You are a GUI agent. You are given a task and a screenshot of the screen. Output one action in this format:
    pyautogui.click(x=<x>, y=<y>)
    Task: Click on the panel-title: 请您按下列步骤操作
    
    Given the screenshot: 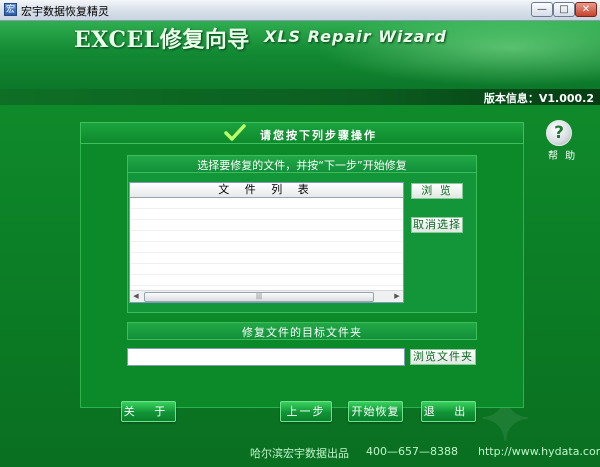 What is the action you would take?
    pyautogui.click(x=318, y=135)
    